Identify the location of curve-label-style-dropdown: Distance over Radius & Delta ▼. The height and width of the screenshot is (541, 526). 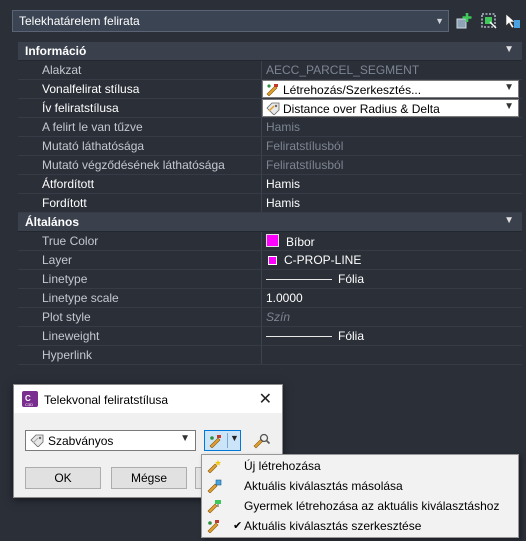
(390, 108).